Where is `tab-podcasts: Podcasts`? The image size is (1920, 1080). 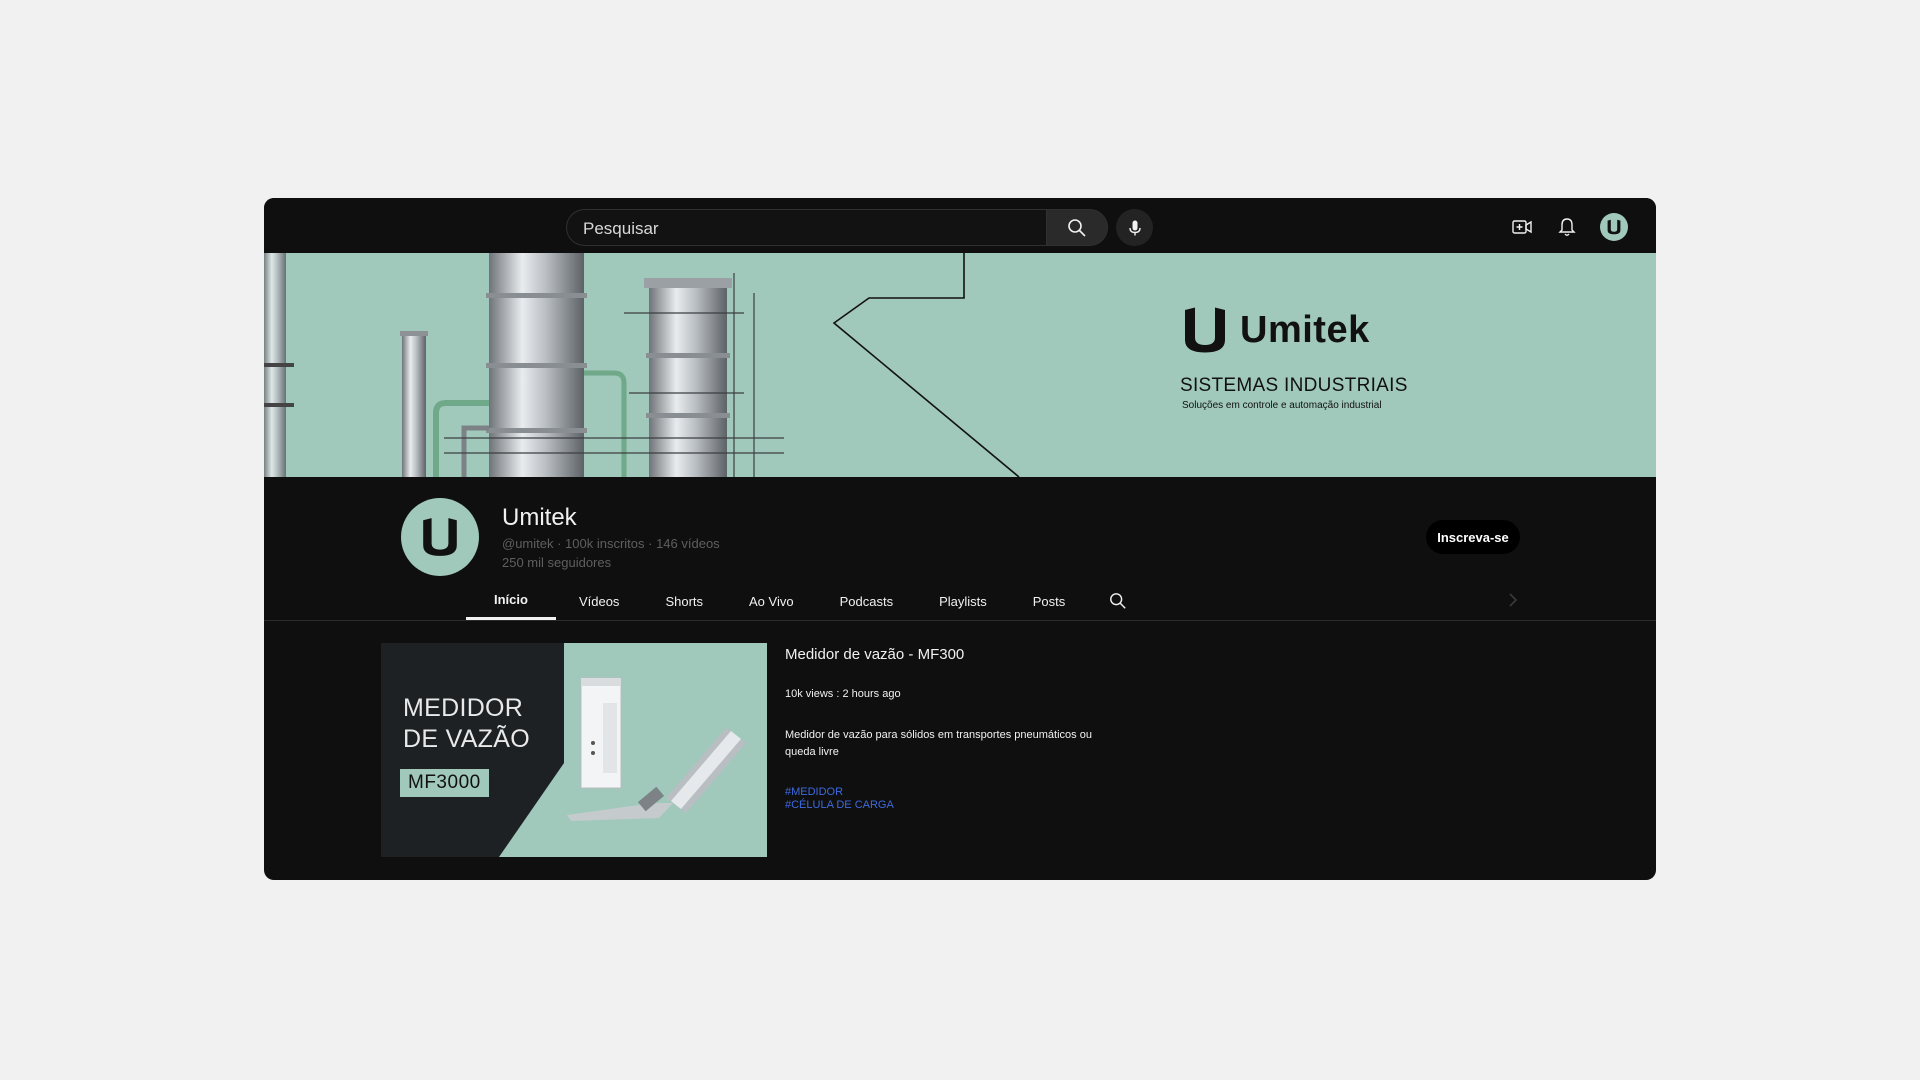
tab-podcasts: Podcasts is located at coordinates (866, 601).